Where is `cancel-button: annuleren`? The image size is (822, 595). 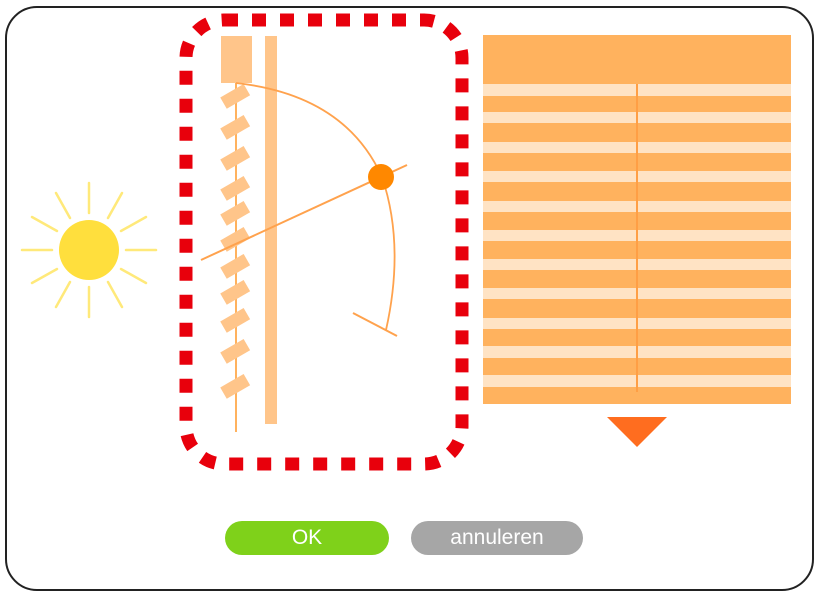
cancel-button: annuleren is located at coordinates (497, 538).